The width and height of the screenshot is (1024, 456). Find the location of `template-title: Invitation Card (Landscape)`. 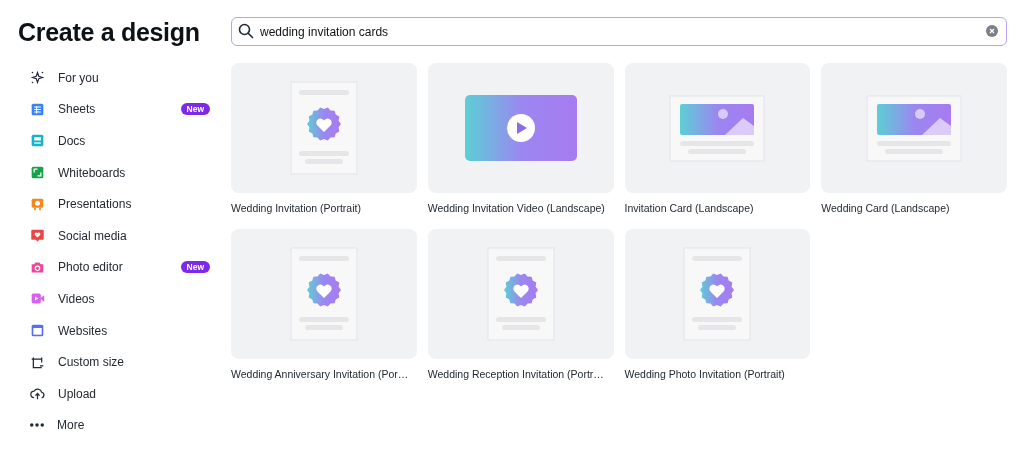

template-title: Invitation Card (Landscape) is located at coordinates (689, 209).